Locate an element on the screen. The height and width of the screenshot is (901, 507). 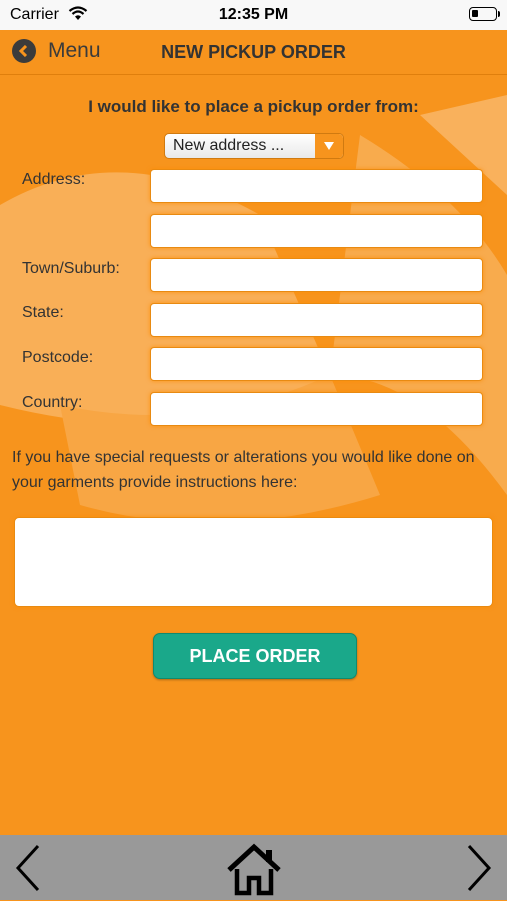
postcode-label: Postcode: is located at coordinates (58, 357).